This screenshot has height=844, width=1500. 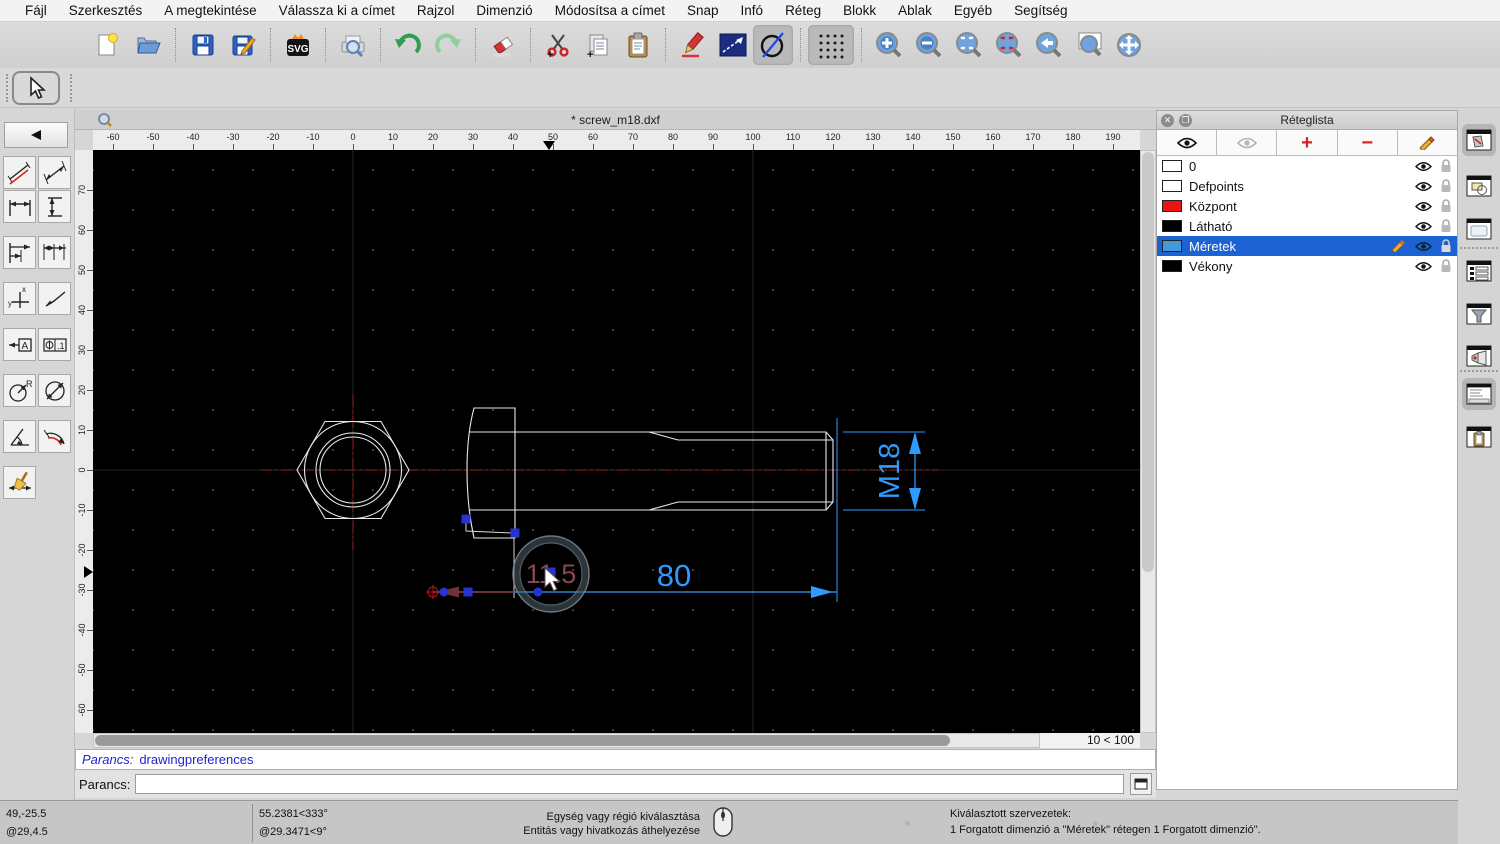 What do you see at coordinates (19, 436) in the screenshot?
I see `dim-angular-button` at bounding box center [19, 436].